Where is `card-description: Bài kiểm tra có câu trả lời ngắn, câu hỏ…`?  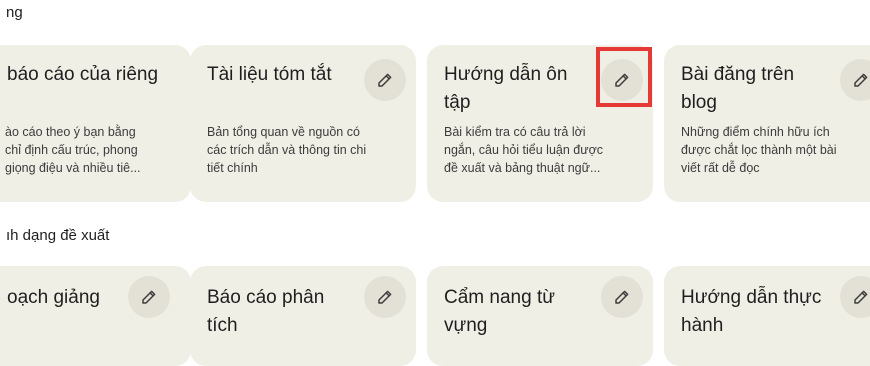 card-description: Bài kiểm tra có câu trả lời ngắn, câu hỏ… is located at coordinates (524, 150).